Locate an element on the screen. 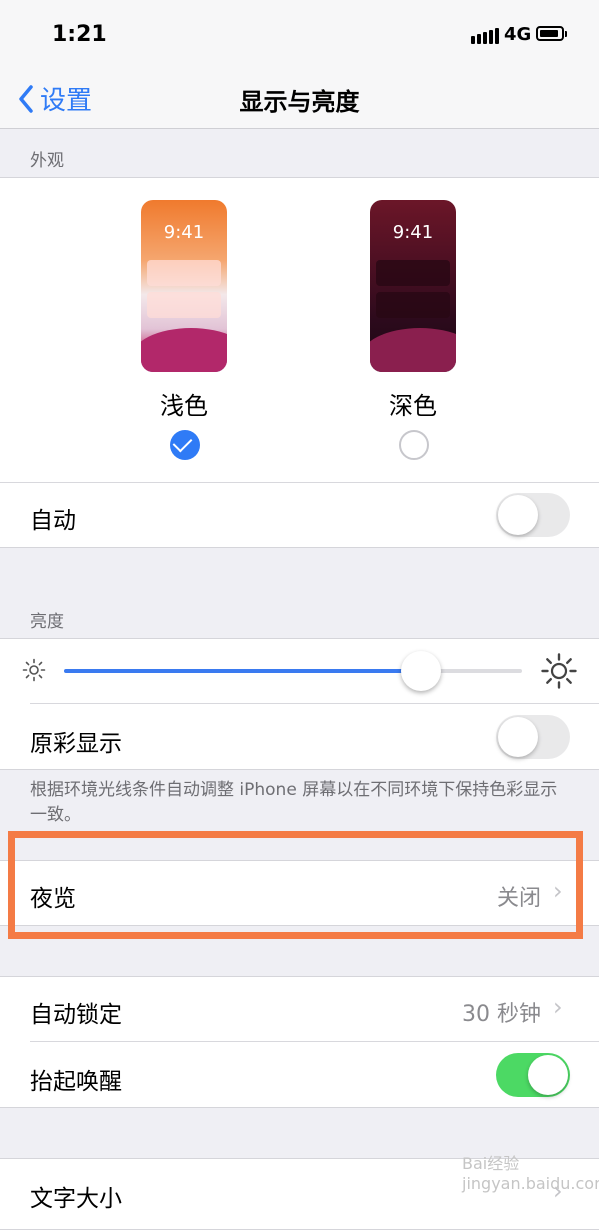  brightness-card: 原彩显示 is located at coordinates (299, 704).